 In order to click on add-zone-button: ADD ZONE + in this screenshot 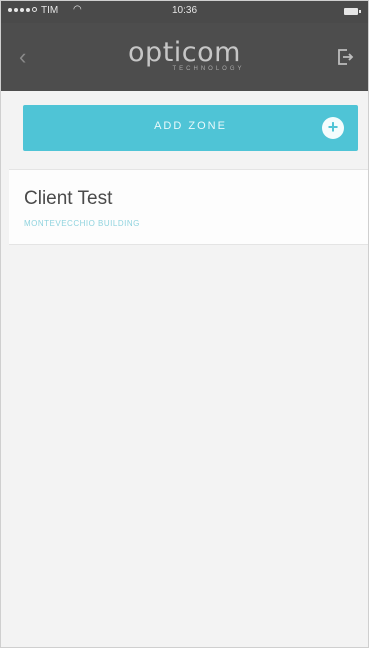, I will do `click(190, 128)`.